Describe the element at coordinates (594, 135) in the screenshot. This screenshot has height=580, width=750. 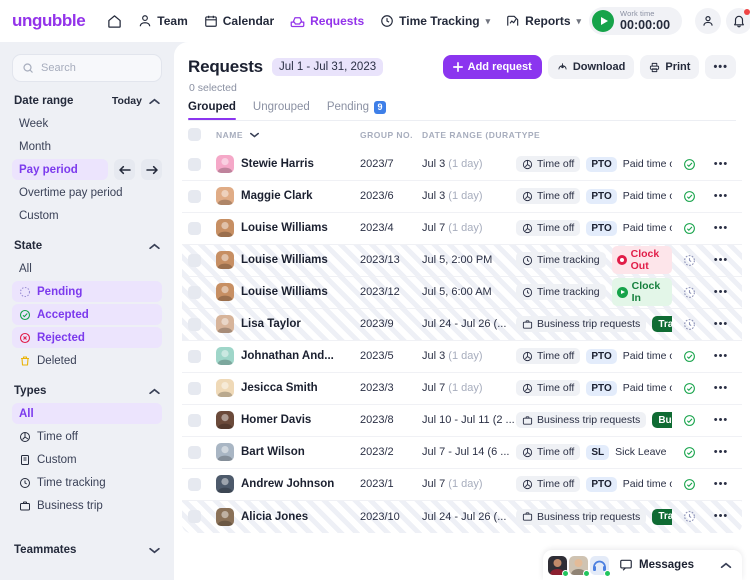
I see `column-header-type: TYPE` at that location.